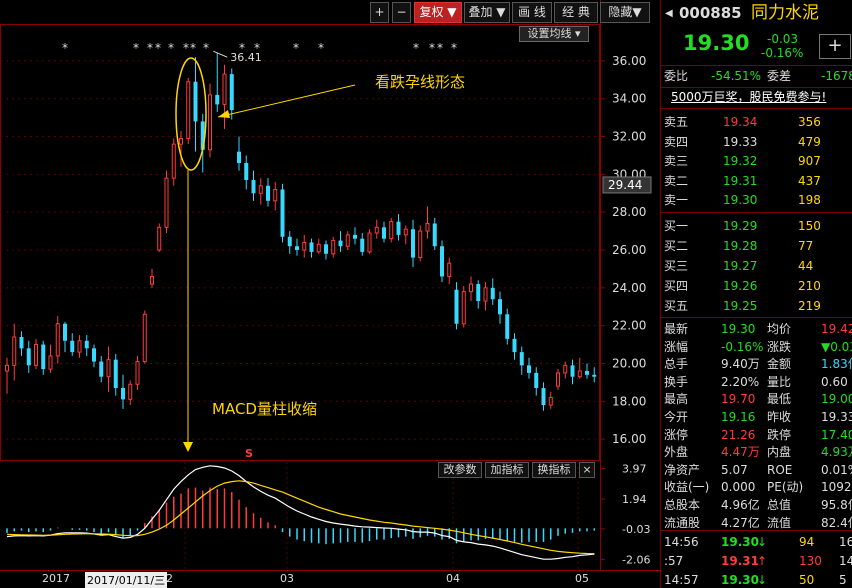  Describe the element at coordinates (629, 401) in the screenshot. I see `y-tick-label: 18.00` at that location.